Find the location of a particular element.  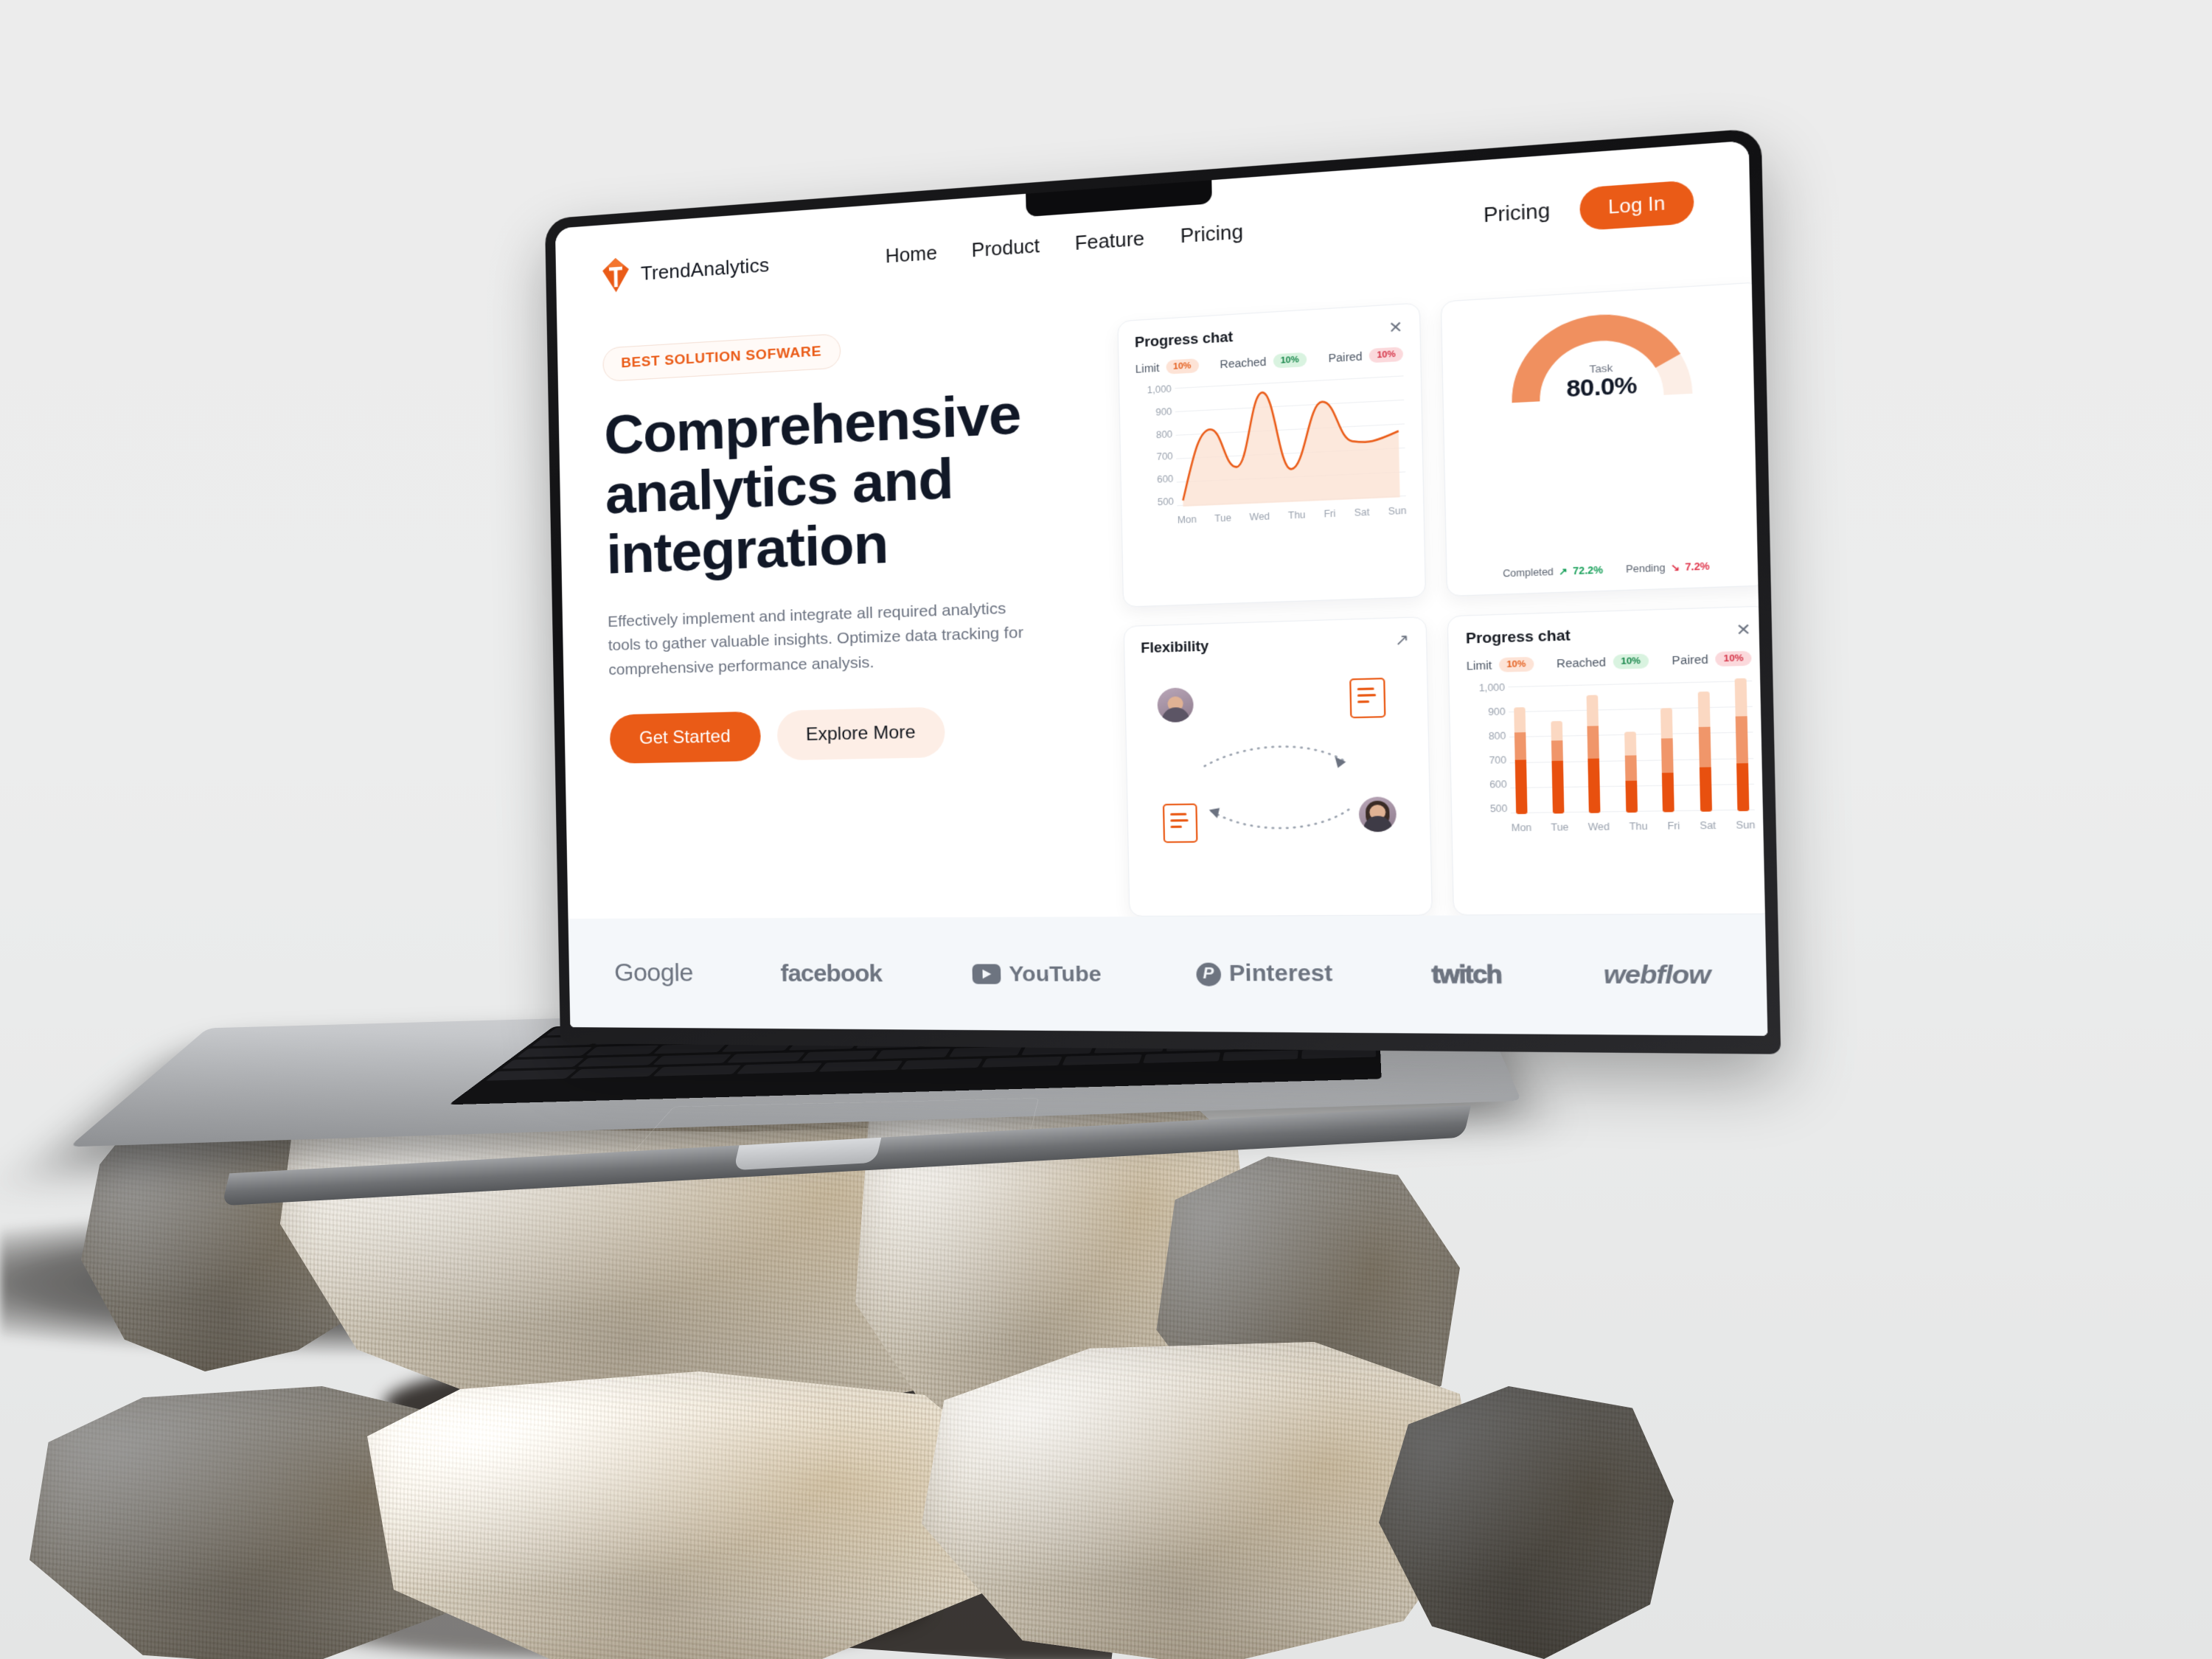

rock-bottom-middle is located at coordinates (692, 1515).